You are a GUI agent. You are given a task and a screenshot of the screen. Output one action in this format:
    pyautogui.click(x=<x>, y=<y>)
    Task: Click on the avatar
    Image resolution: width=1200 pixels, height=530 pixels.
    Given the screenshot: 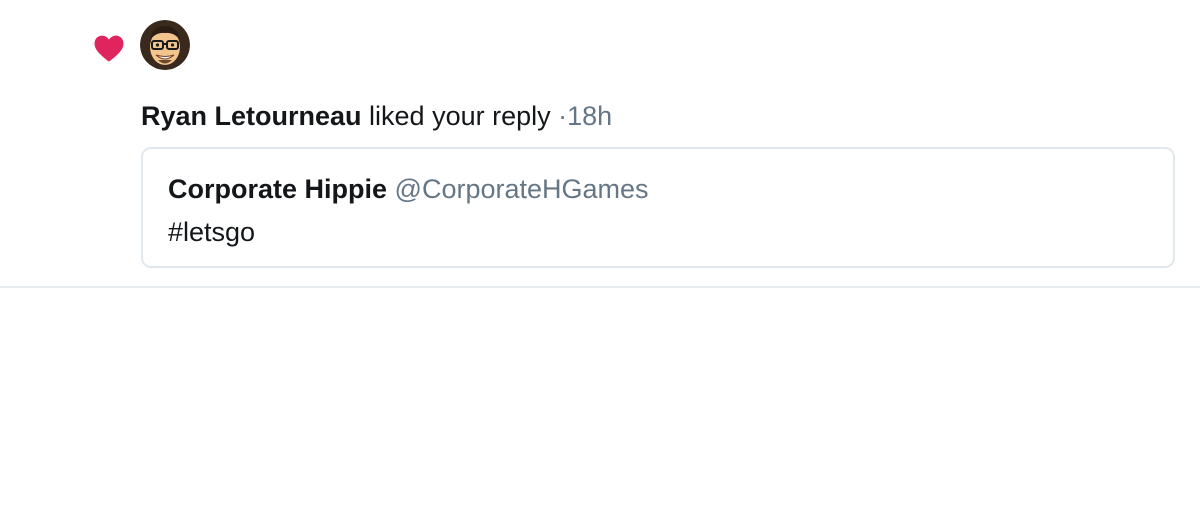 What is the action you would take?
    pyautogui.click(x=165, y=45)
    